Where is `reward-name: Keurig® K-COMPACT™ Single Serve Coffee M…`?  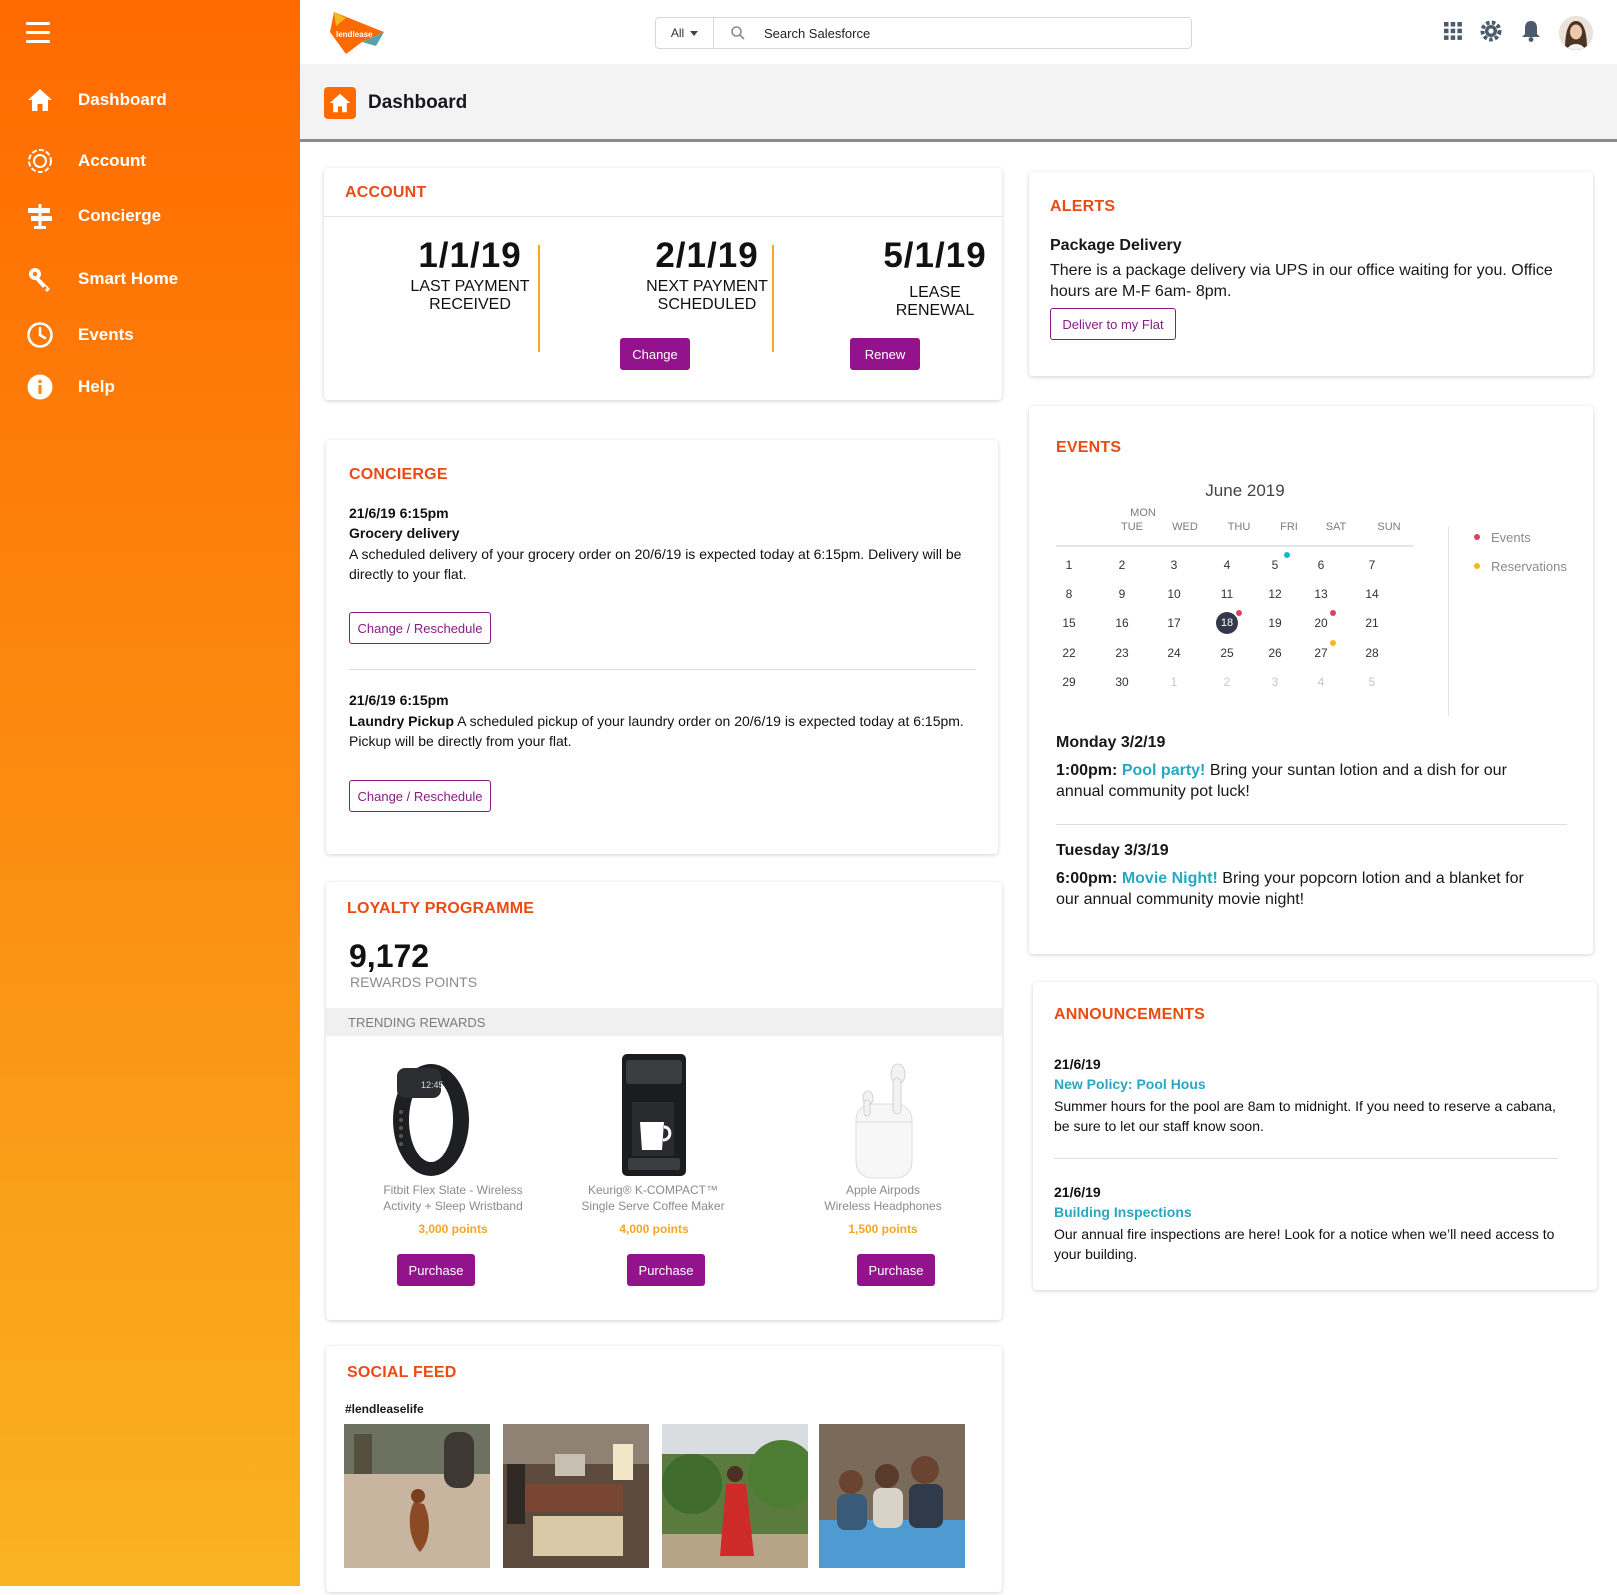 reward-name: Keurig® K-COMPACT™ Single Serve Coffee M… is located at coordinates (653, 1198).